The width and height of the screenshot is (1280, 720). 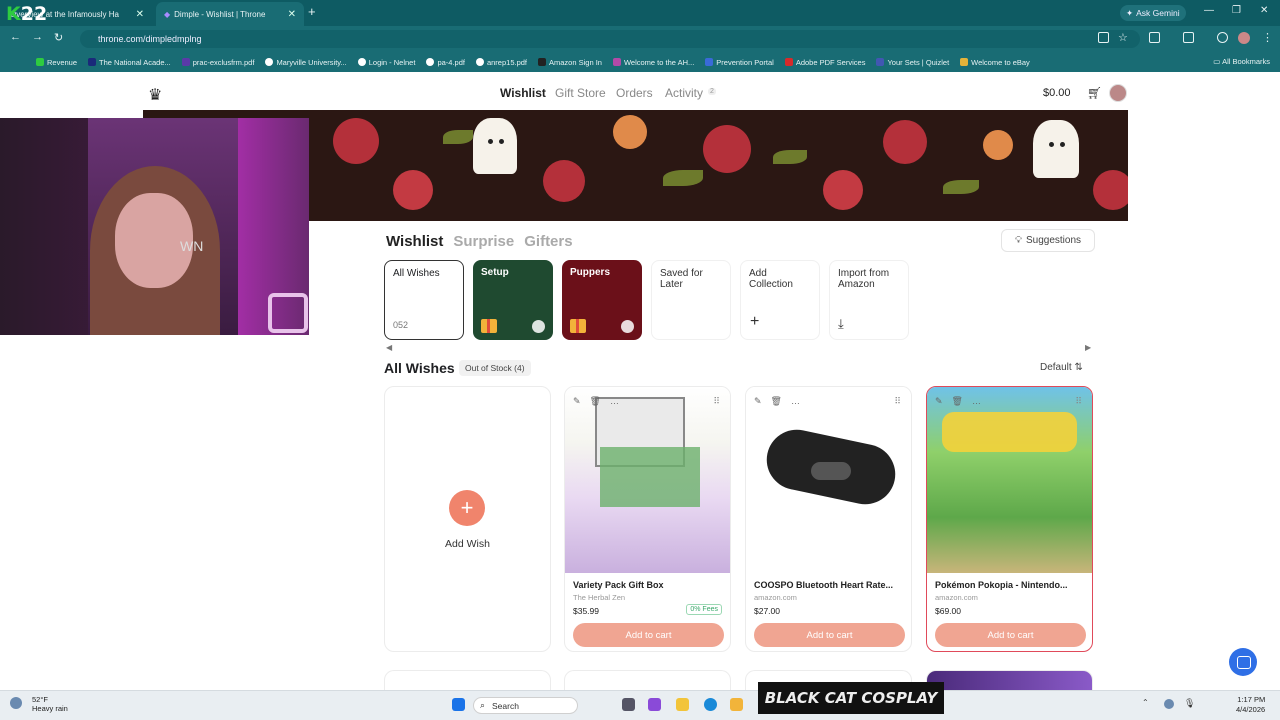 What do you see at coordinates (495, 368) in the screenshot?
I see `out-of-stock-filter: Out of Stock (4)` at bounding box center [495, 368].